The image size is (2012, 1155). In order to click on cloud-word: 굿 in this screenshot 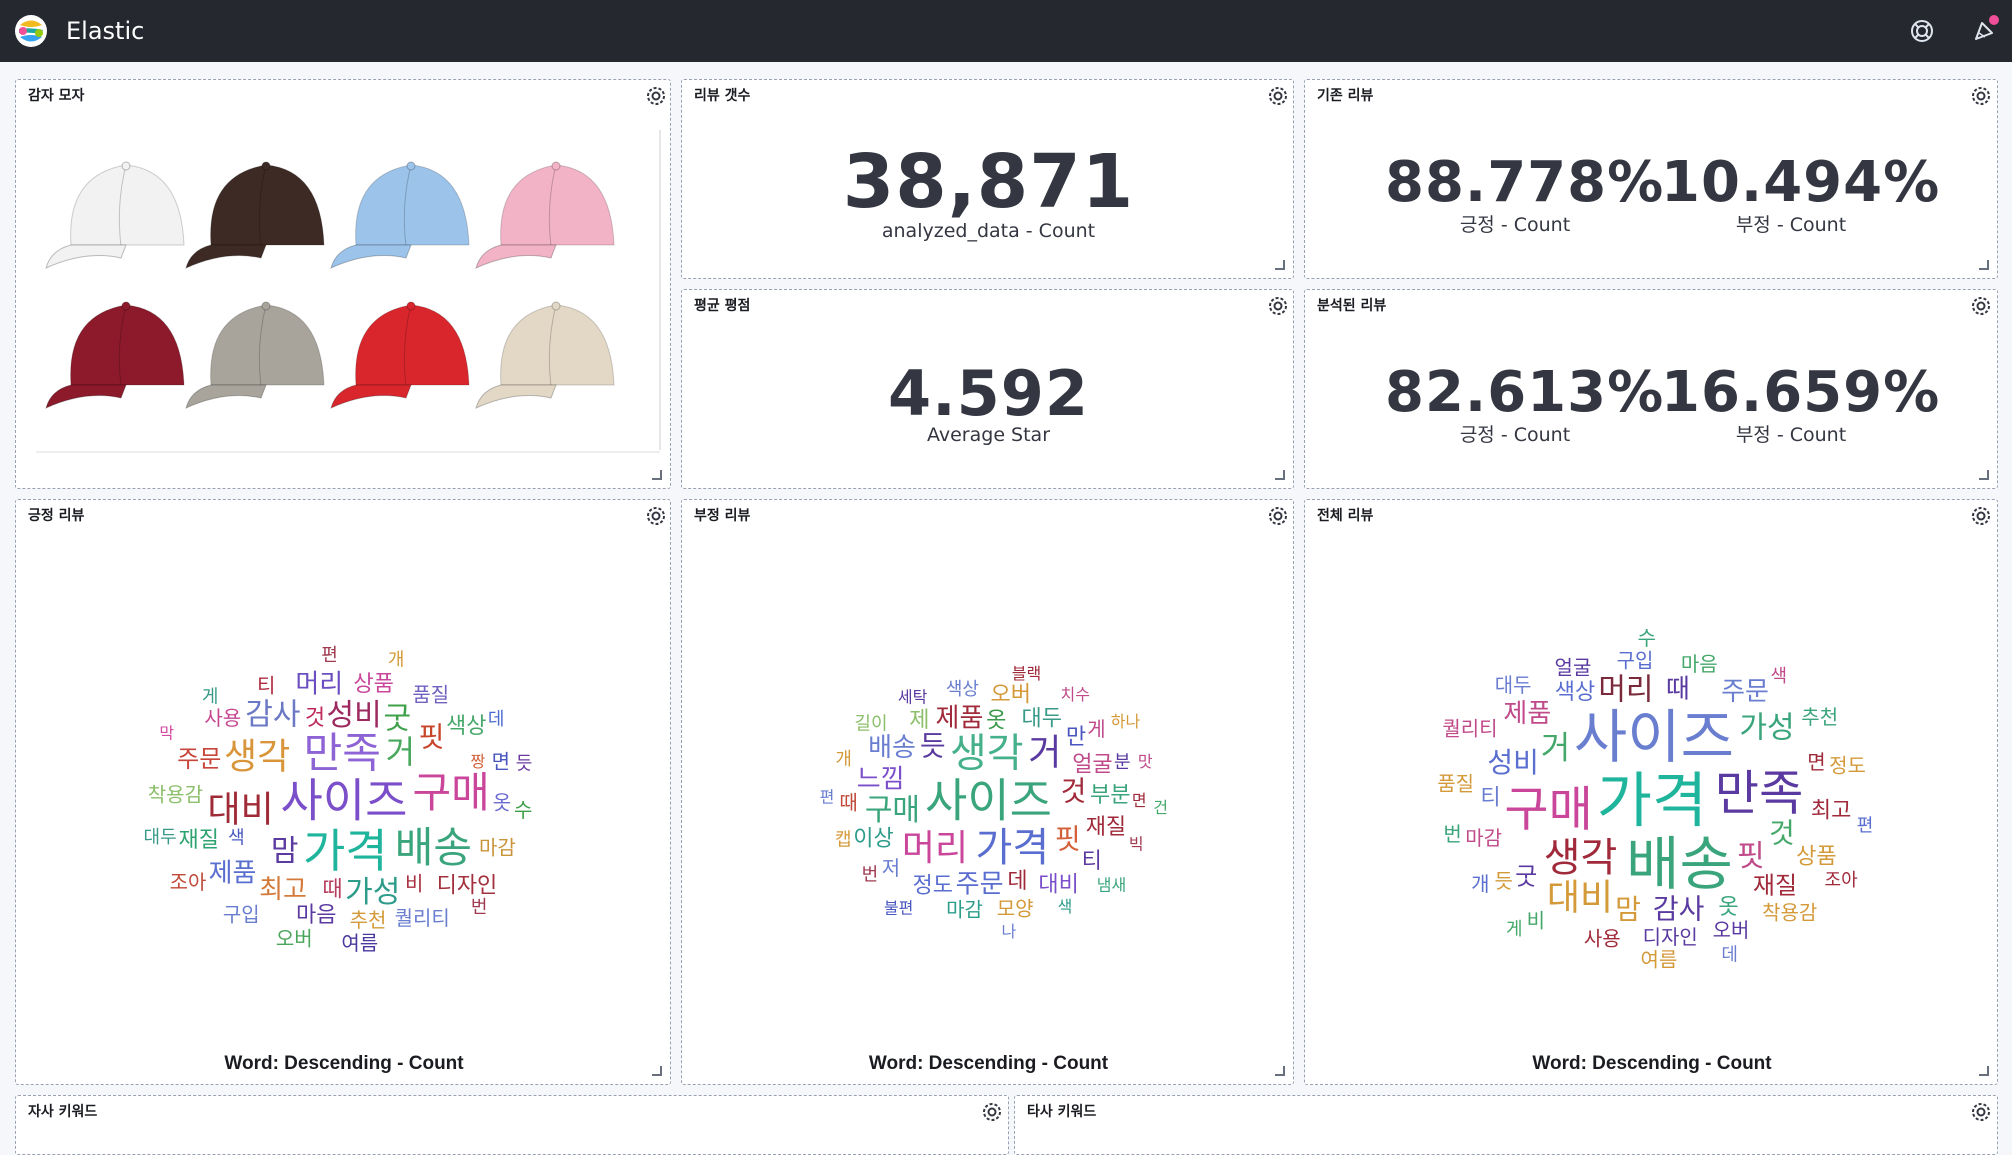, I will do `click(397, 718)`.